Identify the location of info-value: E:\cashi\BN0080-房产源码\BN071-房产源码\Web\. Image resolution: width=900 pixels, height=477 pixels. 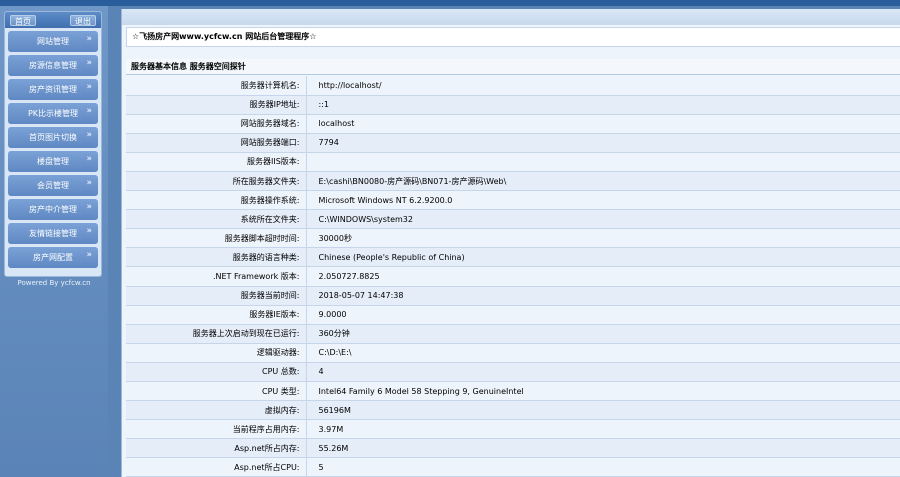
(603, 181).